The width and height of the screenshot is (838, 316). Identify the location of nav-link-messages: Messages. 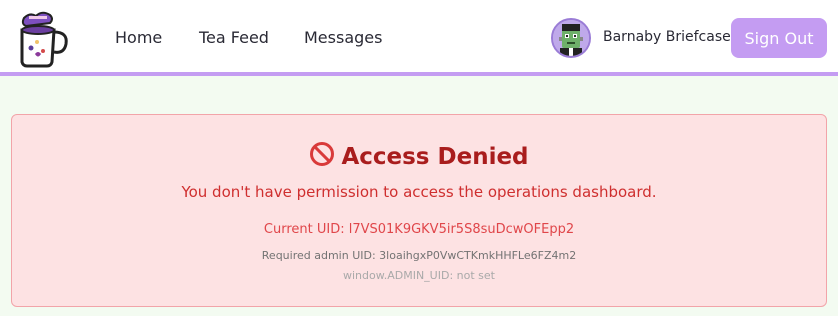
(343, 37).